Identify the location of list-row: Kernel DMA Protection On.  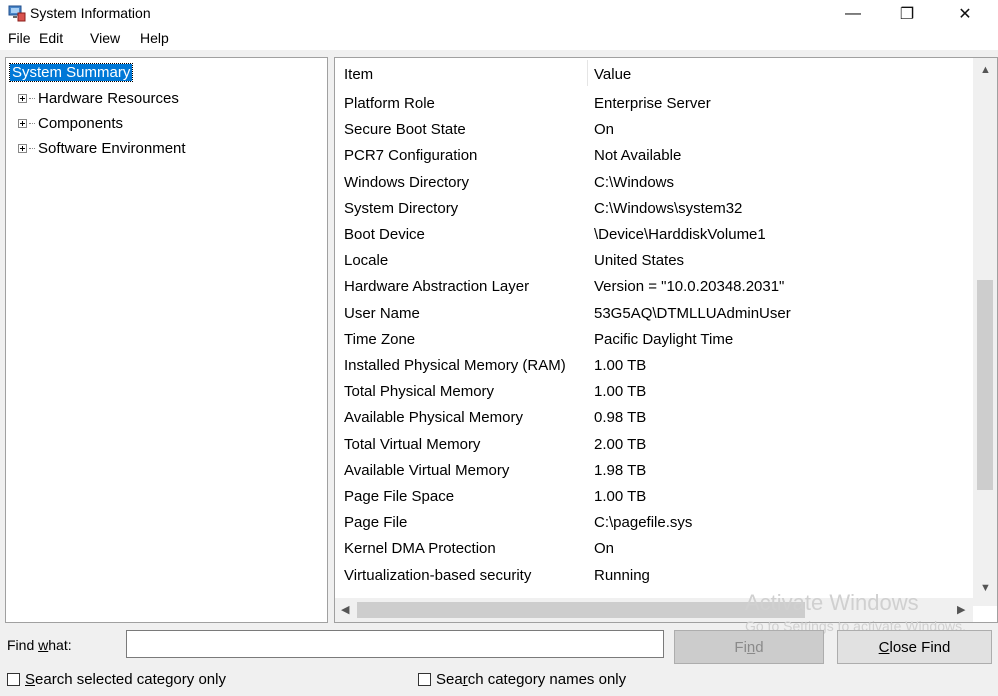
(655, 550).